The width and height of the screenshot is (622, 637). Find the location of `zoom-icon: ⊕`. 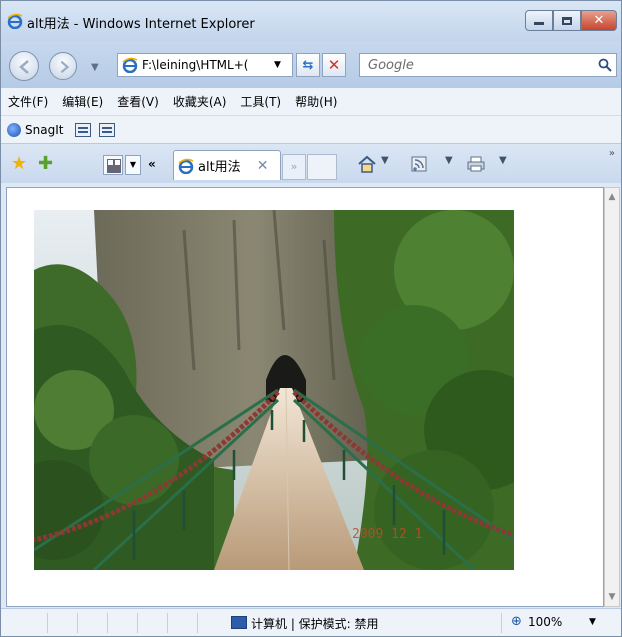

zoom-icon: ⊕ is located at coordinates (516, 621).